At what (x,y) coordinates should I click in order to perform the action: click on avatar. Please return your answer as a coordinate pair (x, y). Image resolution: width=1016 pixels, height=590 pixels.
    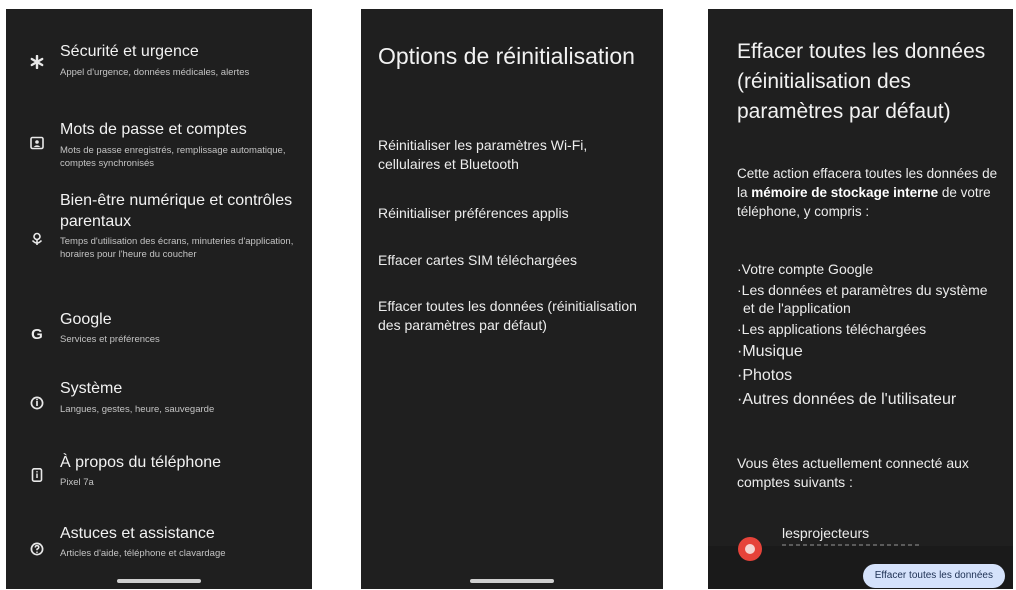
    Looking at the image, I should click on (750, 549).